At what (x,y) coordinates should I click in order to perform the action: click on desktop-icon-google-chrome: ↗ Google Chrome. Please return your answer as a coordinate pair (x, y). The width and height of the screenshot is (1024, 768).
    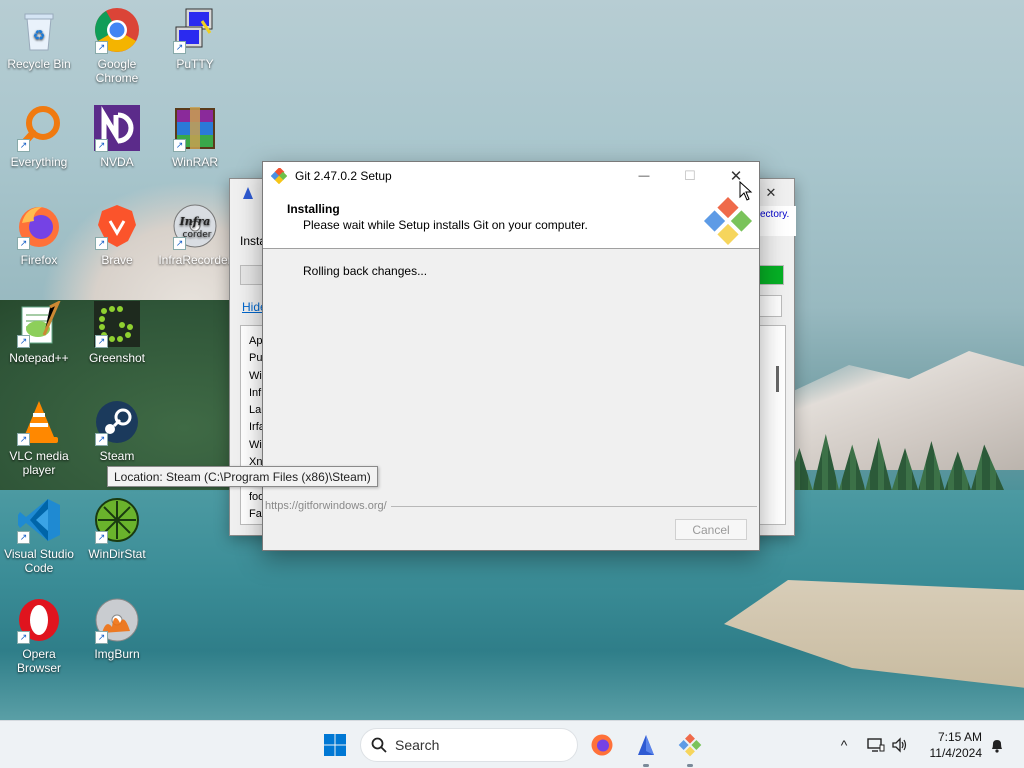
    Looking at the image, I should click on (117, 45).